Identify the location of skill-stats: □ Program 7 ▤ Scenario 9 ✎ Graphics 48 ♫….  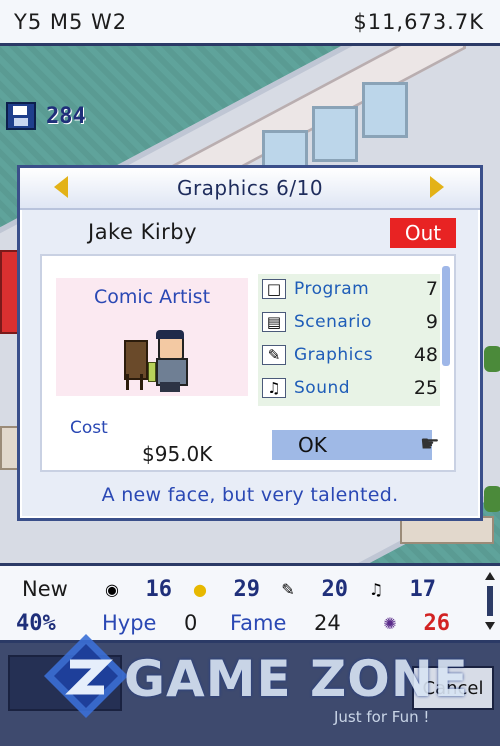
(349, 340).